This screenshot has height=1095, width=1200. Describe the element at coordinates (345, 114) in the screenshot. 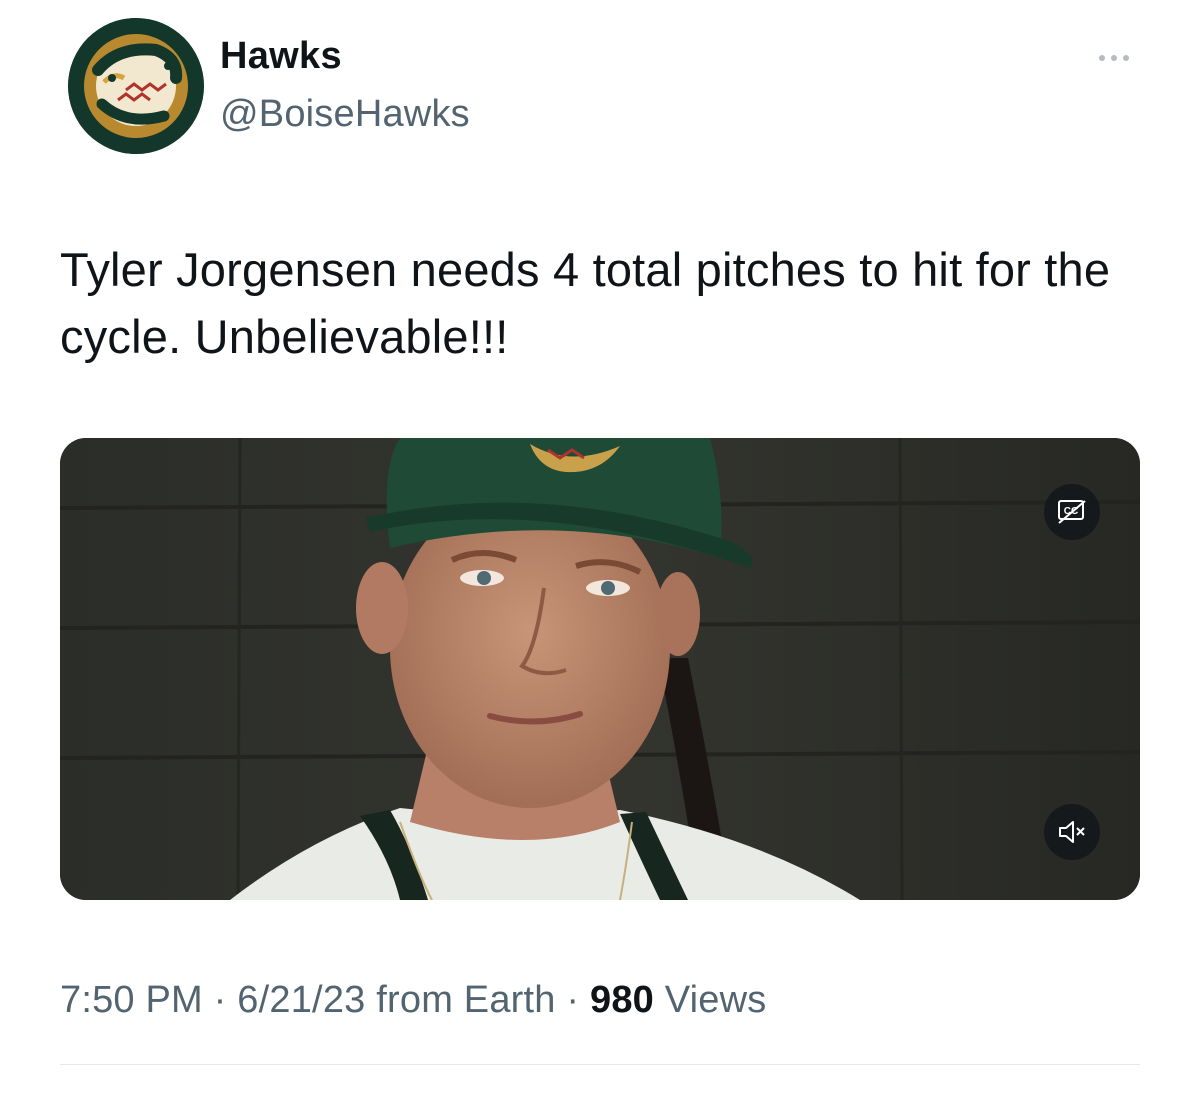

I see `author-handle: @BoiseHawks` at that location.